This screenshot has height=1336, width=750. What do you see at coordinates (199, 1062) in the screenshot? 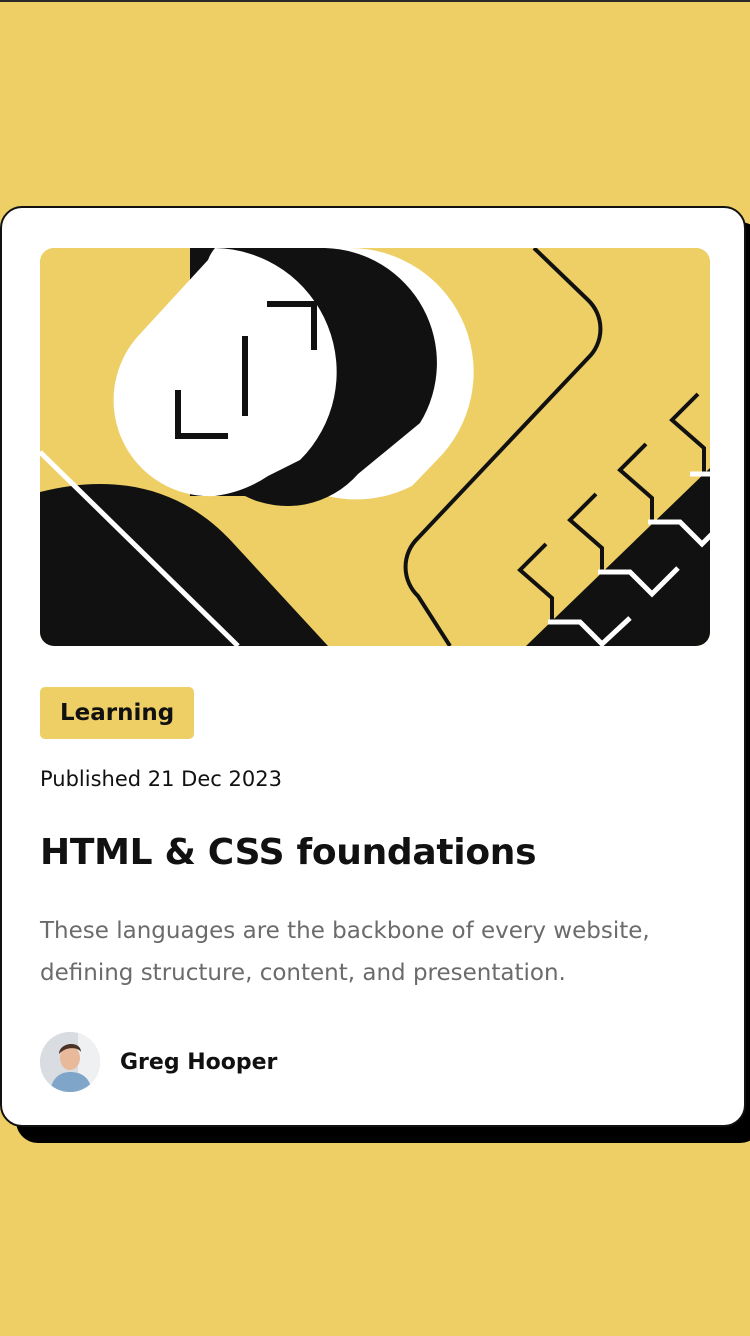
I see `author-name: Greg Hooper` at bounding box center [199, 1062].